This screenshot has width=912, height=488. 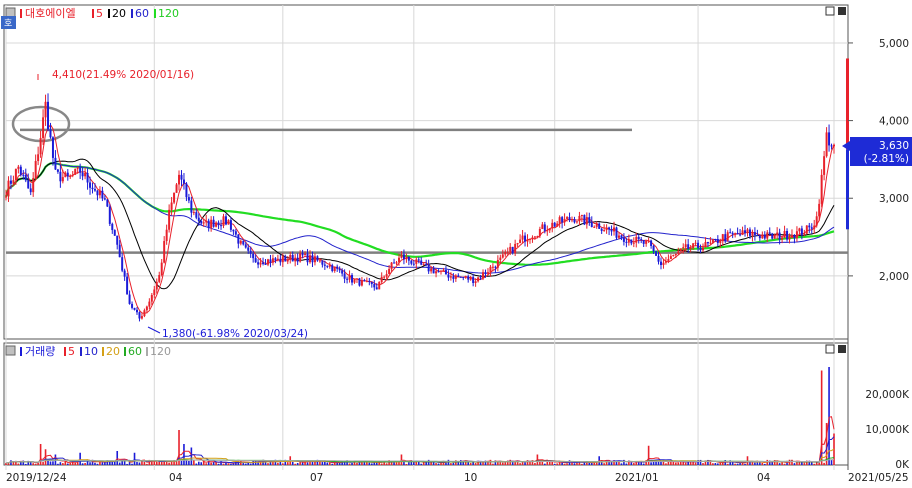 I want to click on close-pane-icon, so click(x=842, y=11).